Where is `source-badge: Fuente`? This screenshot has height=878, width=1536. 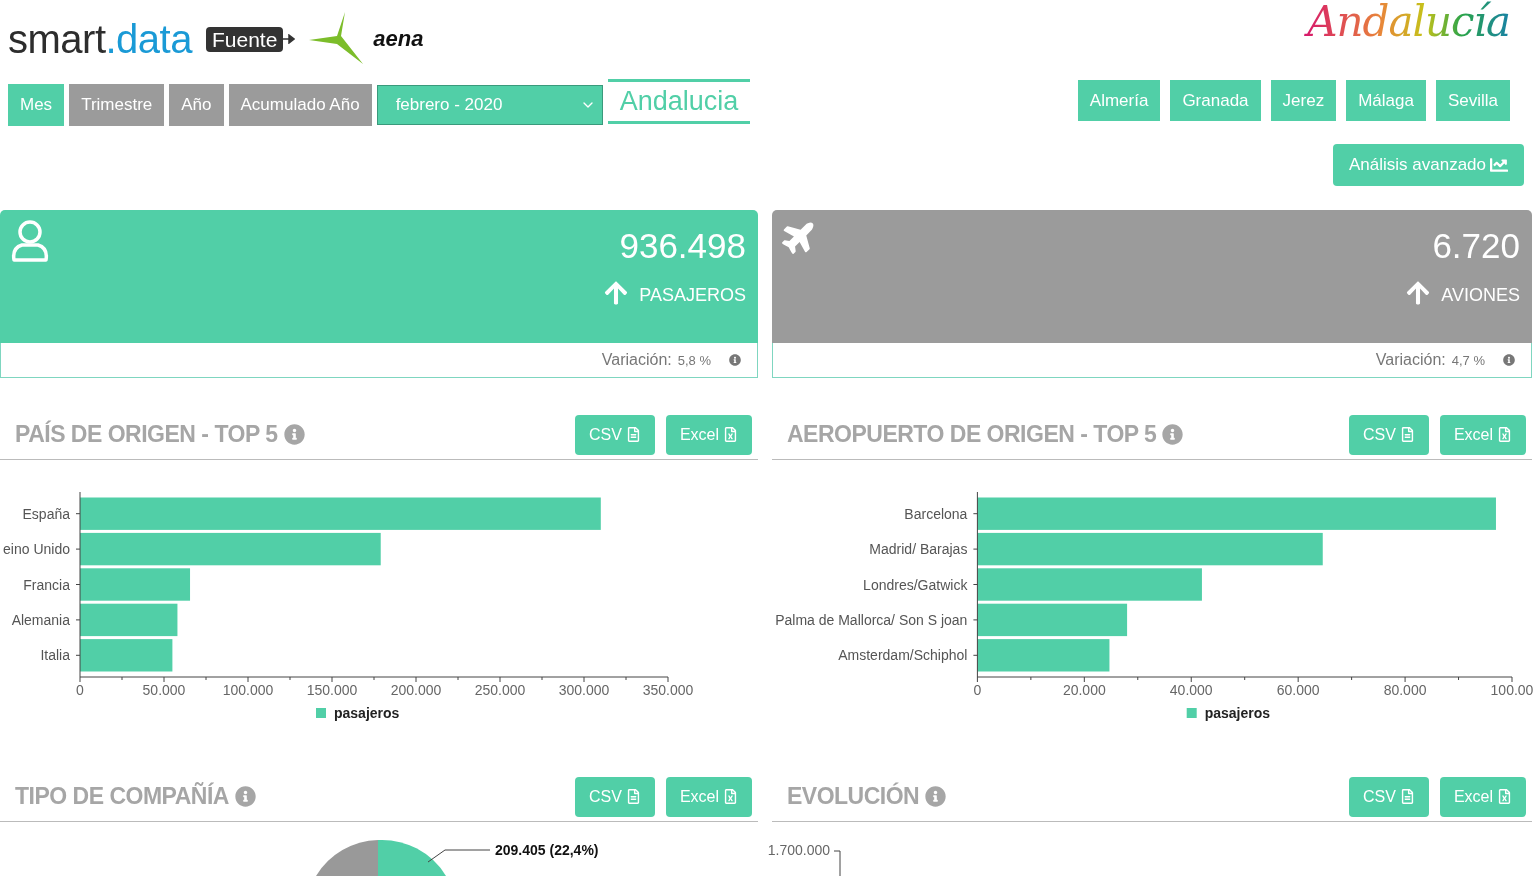
source-badge: Fuente is located at coordinates (244, 39).